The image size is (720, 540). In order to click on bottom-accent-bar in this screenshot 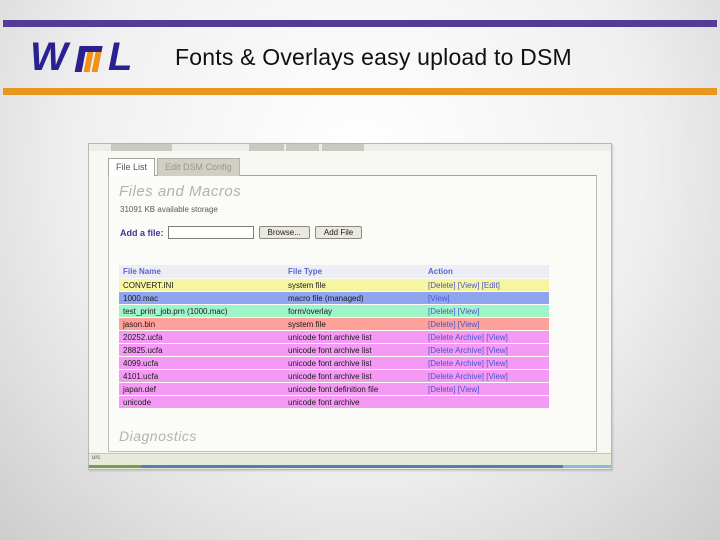, I will do `click(360, 91)`.